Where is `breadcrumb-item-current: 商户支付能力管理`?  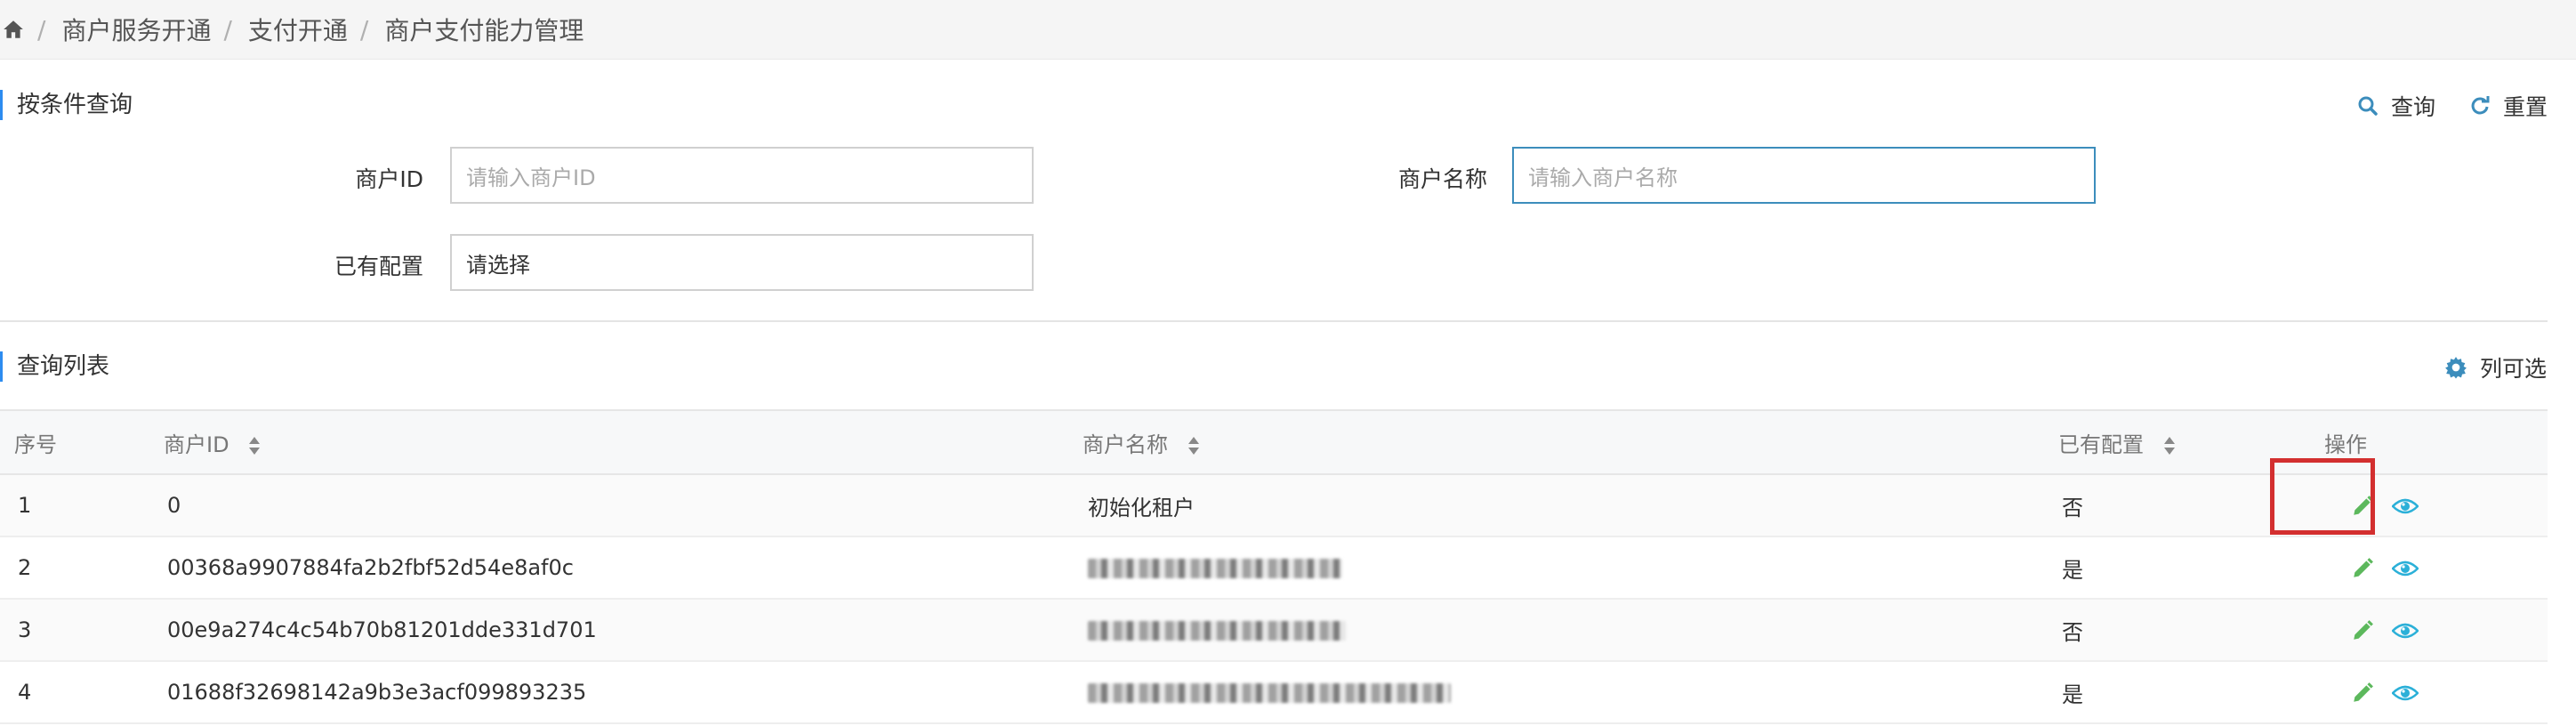
breadcrumb-item-current: 商户支付能力管理 is located at coordinates (484, 30).